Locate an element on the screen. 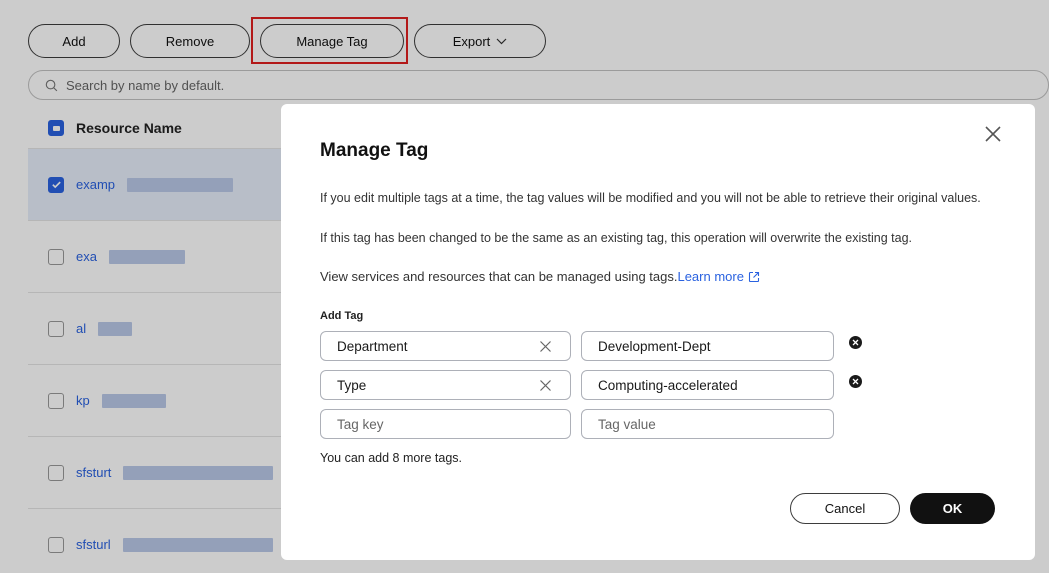 This screenshot has height=573, width=1049. add-tag-label: Add Tag is located at coordinates (342, 316).